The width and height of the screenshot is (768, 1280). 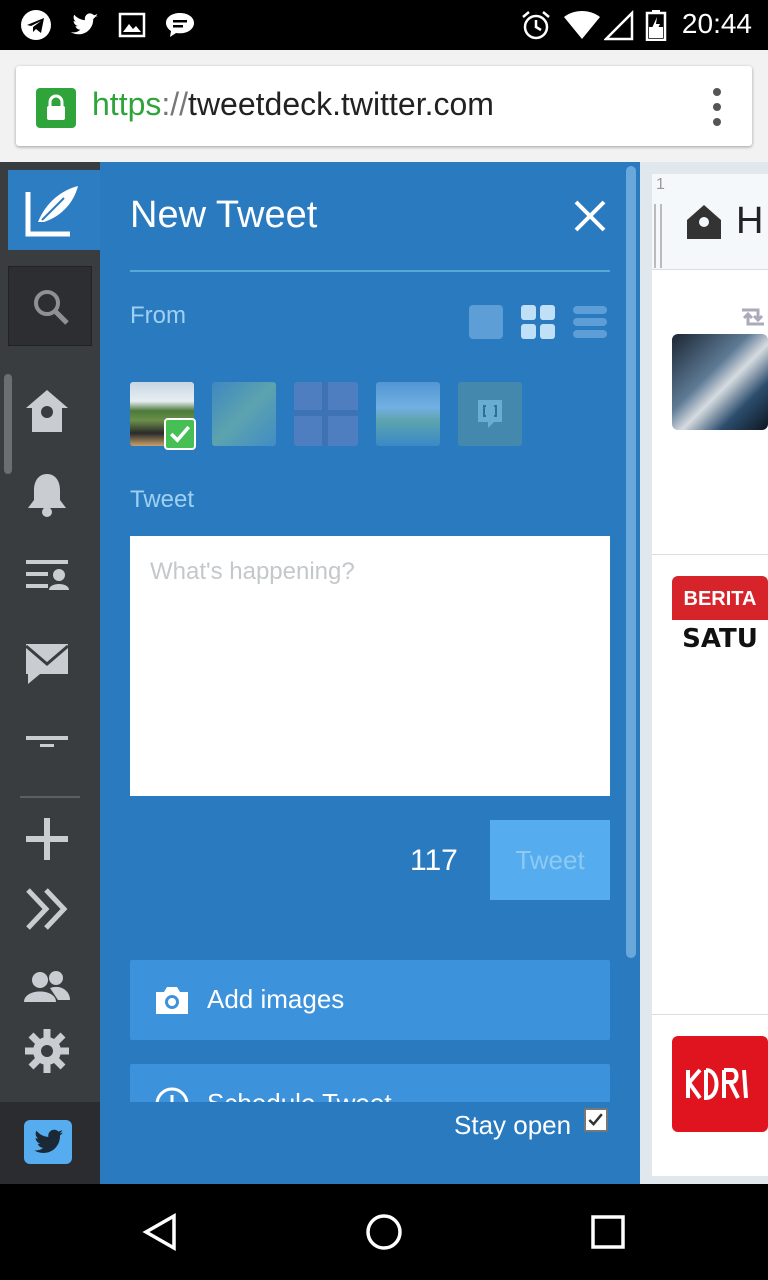 I want to click on from-label: From, so click(x=158, y=315).